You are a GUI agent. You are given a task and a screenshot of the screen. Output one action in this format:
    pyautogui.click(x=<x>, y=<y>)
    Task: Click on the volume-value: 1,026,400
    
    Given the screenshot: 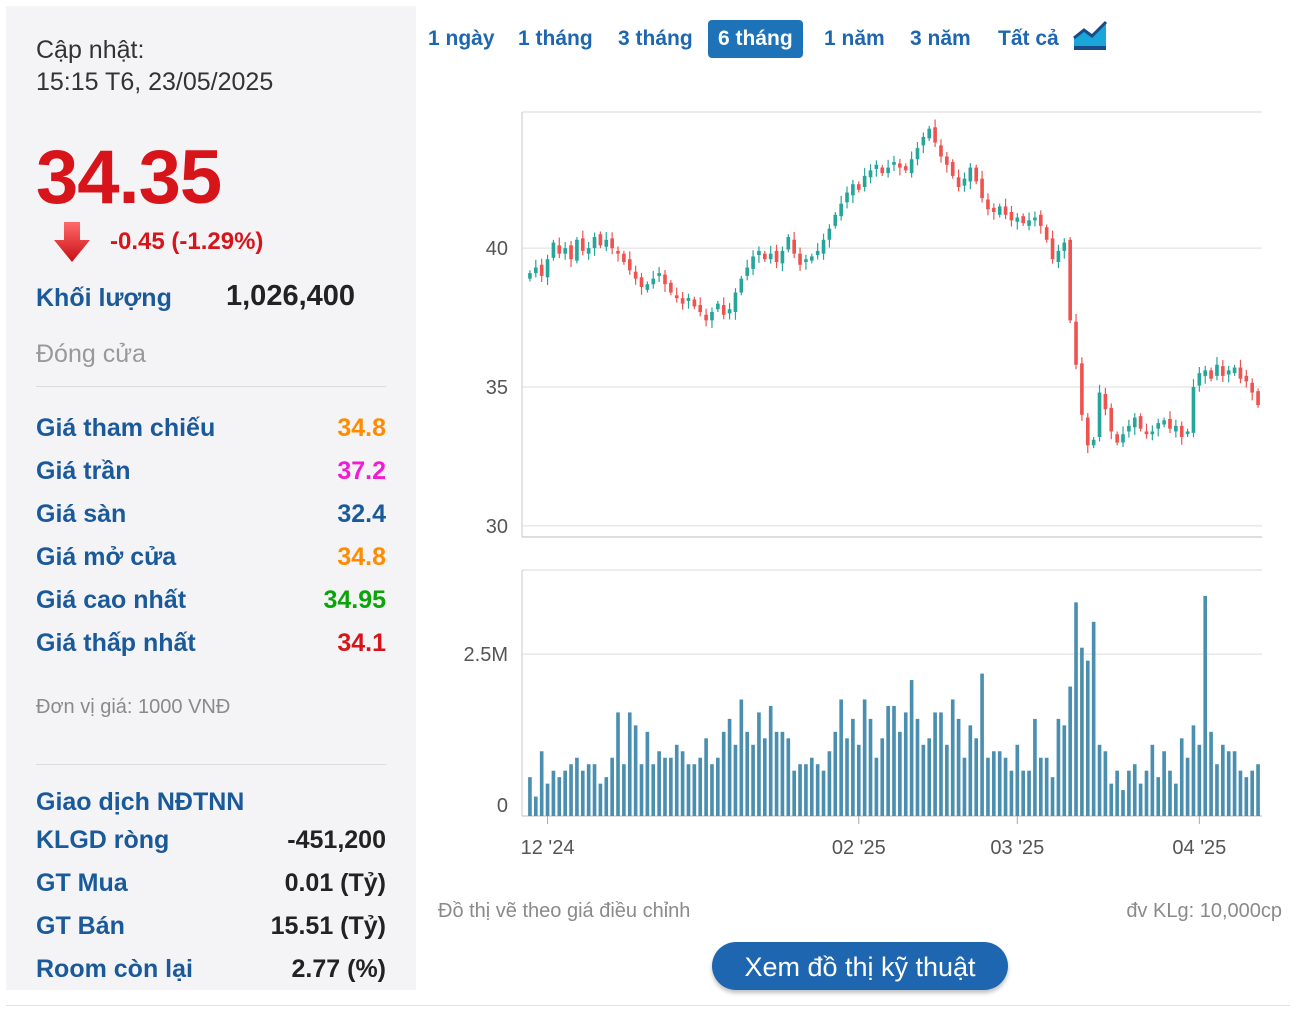 What is the action you would take?
    pyautogui.click(x=291, y=296)
    